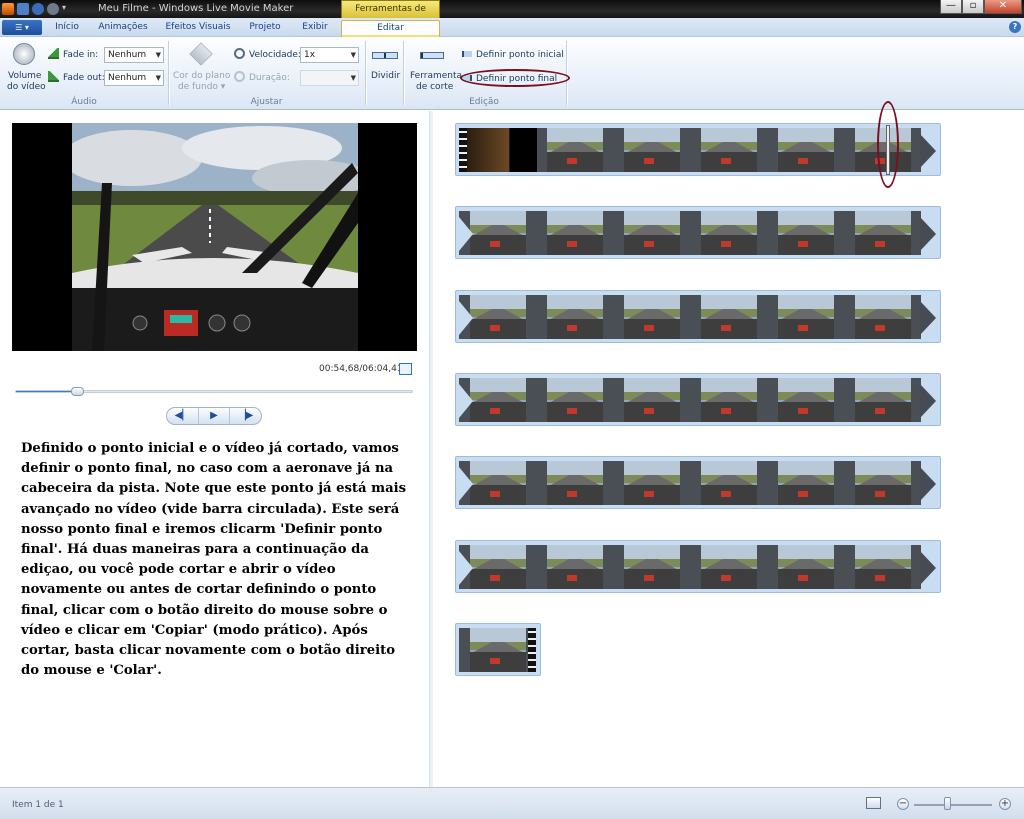 The height and width of the screenshot is (819, 1024). What do you see at coordinates (22, 27) in the screenshot?
I see `app-menu-button: ☰ ▾` at bounding box center [22, 27].